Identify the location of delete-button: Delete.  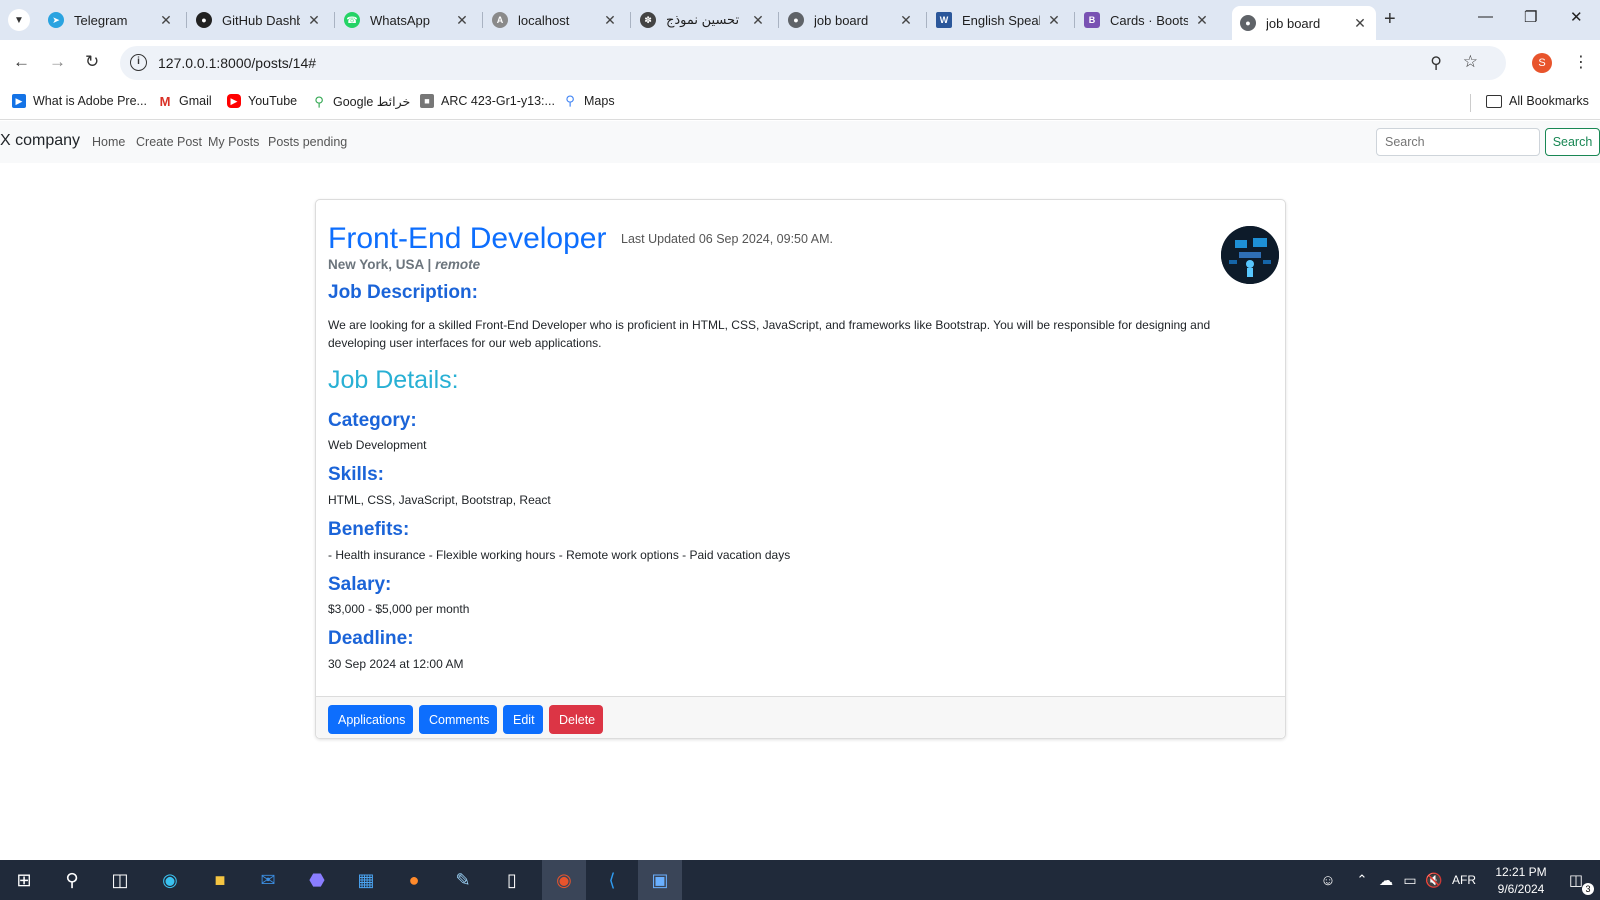
(576, 719).